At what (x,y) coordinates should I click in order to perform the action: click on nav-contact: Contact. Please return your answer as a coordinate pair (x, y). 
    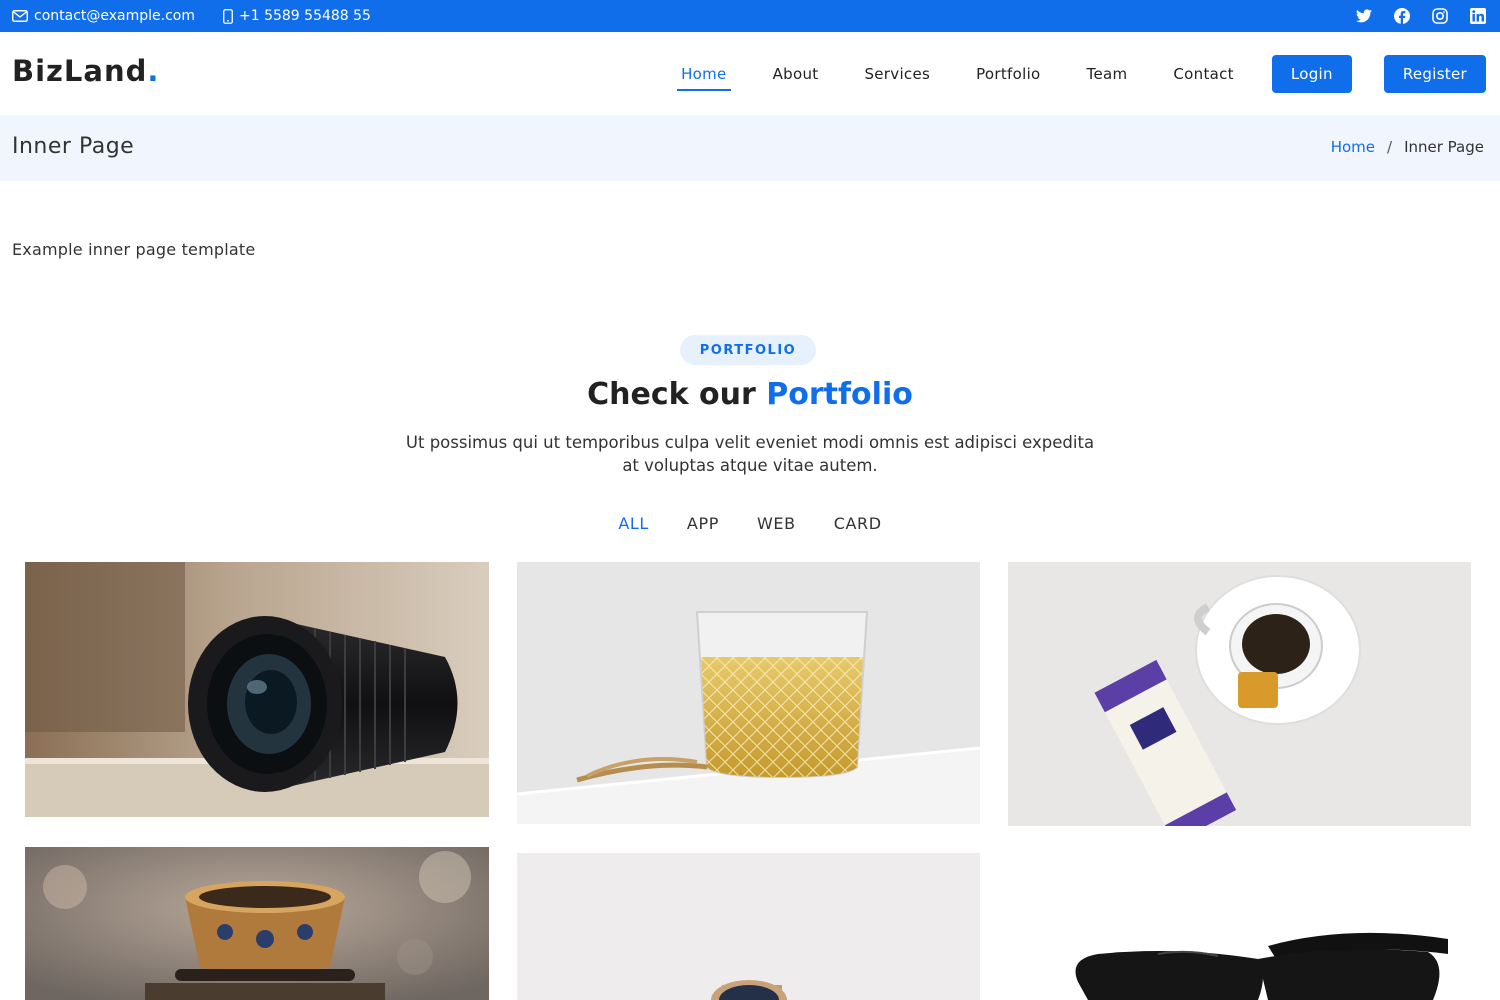
    Looking at the image, I should click on (1203, 74).